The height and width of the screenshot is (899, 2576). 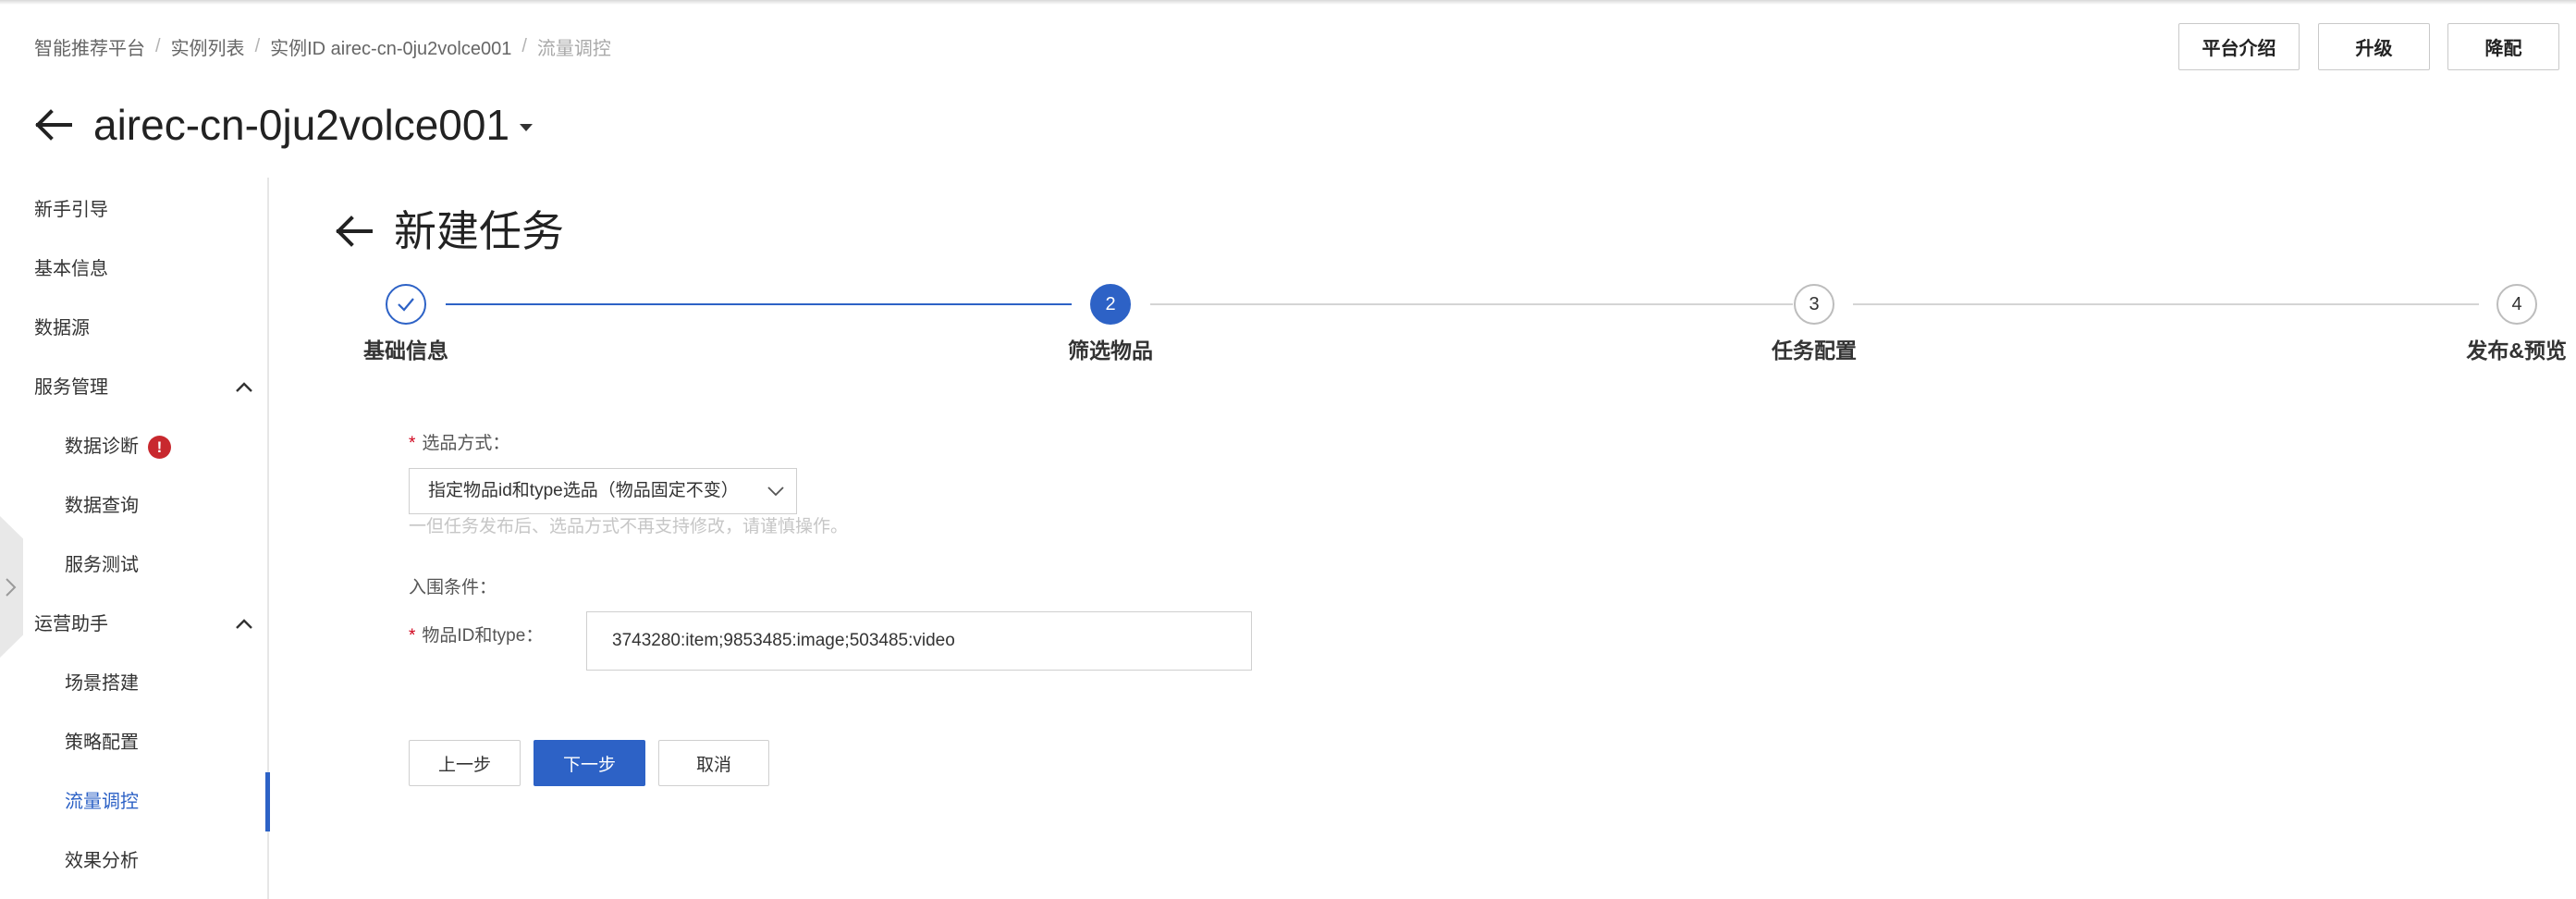 I want to click on sidebar-item-label: 运营助手, so click(x=71, y=624).